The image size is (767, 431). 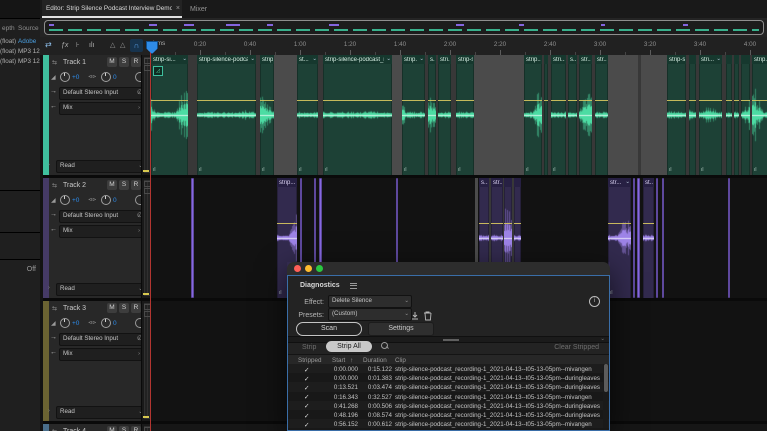 What do you see at coordinates (357, 115) in the screenshot?
I see `audio-clip: strip-silence-podcast_reco...⌄ıl` at bounding box center [357, 115].